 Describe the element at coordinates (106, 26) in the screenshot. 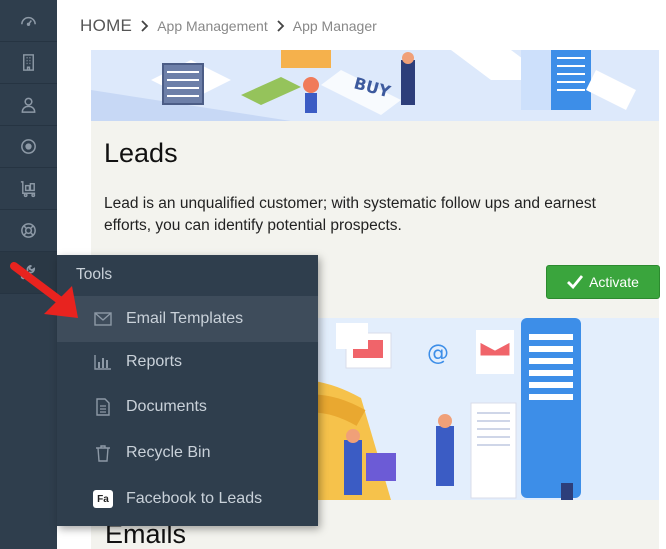

I see `breadcrumb-home: HOME` at that location.